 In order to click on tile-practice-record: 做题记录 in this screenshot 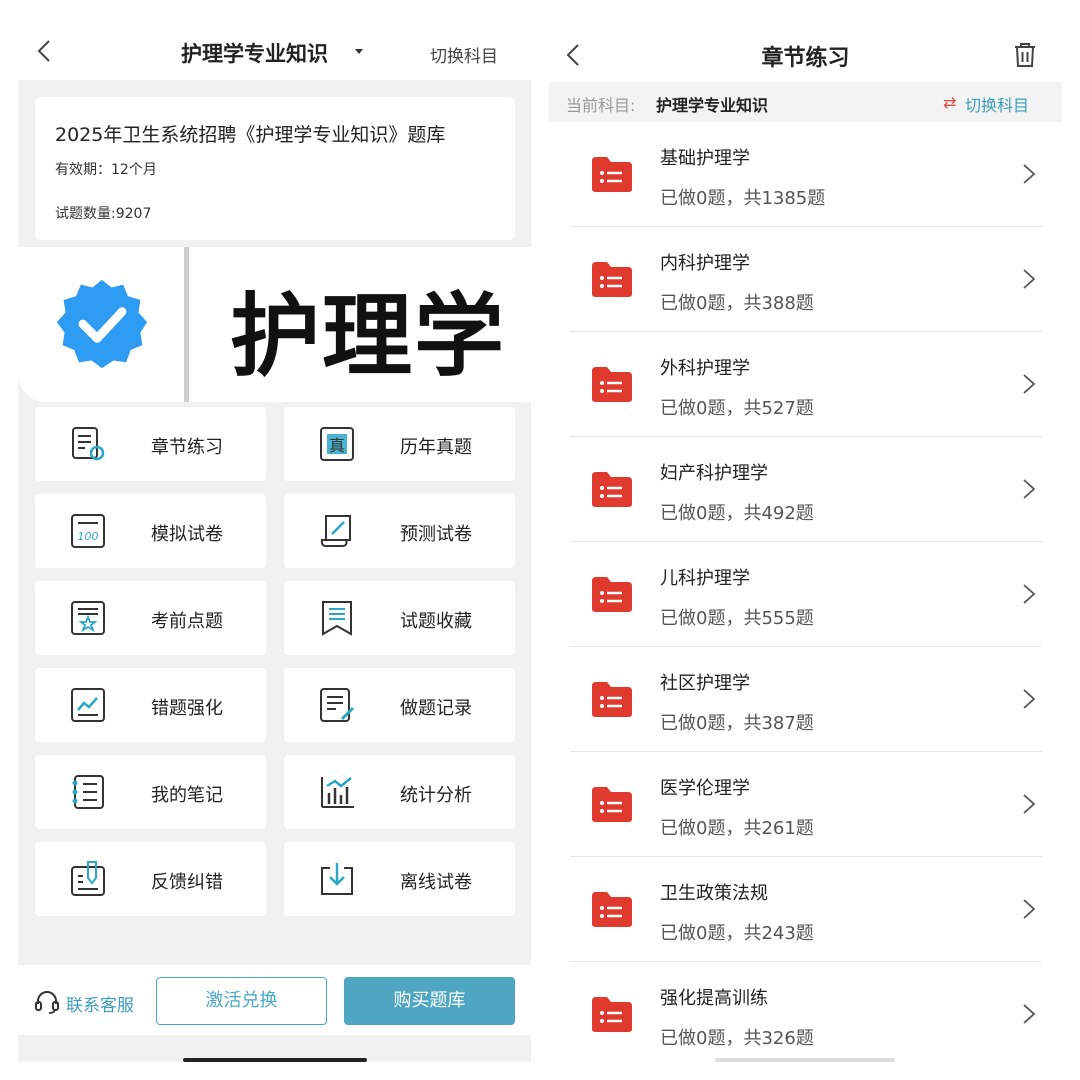, I will do `click(399, 705)`.